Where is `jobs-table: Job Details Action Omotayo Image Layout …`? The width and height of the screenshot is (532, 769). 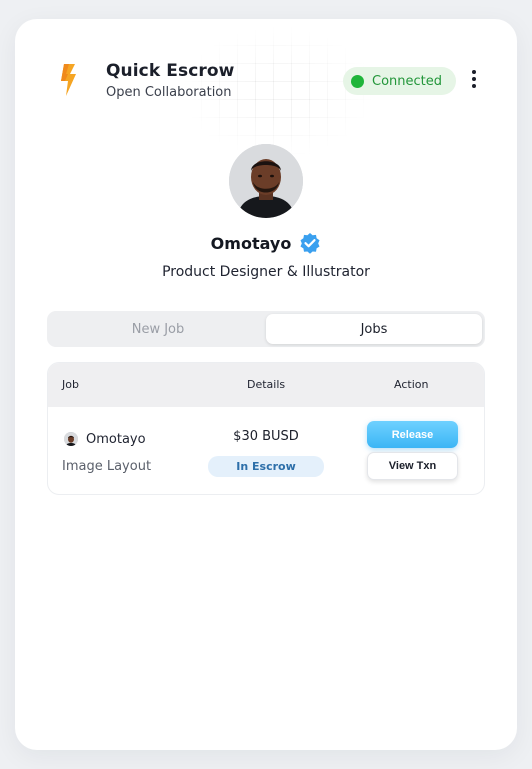
jobs-table: Job Details Action Omotayo Image Layout … is located at coordinates (266, 428).